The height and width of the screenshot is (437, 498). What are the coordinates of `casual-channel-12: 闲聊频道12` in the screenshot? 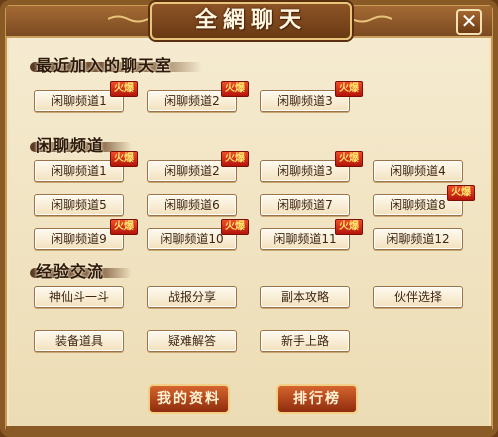 It's located at (418, 239).